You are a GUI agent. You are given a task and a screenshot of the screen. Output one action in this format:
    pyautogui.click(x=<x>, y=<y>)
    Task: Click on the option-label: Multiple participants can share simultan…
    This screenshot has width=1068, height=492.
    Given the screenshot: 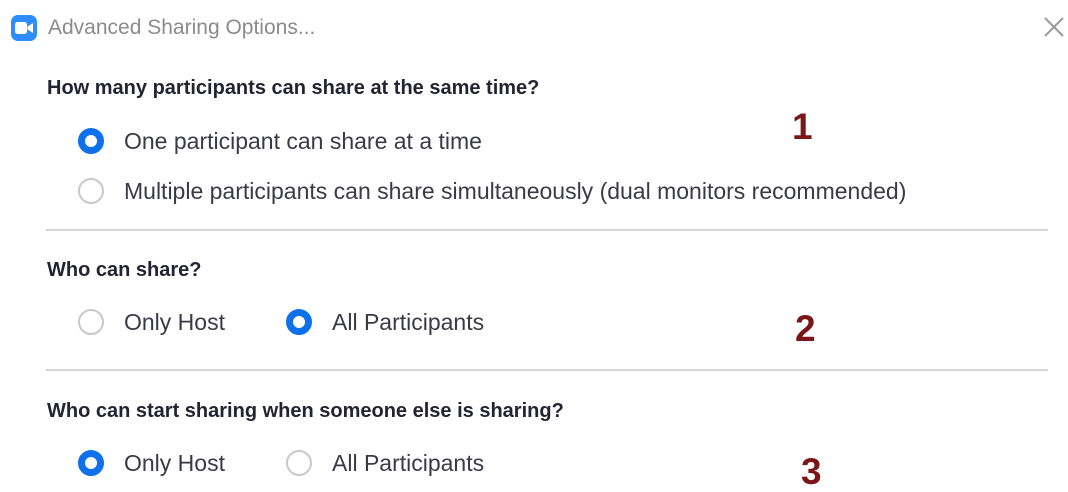 What is the action you would take?
    pyautogui.click(x=515, y=191)
    